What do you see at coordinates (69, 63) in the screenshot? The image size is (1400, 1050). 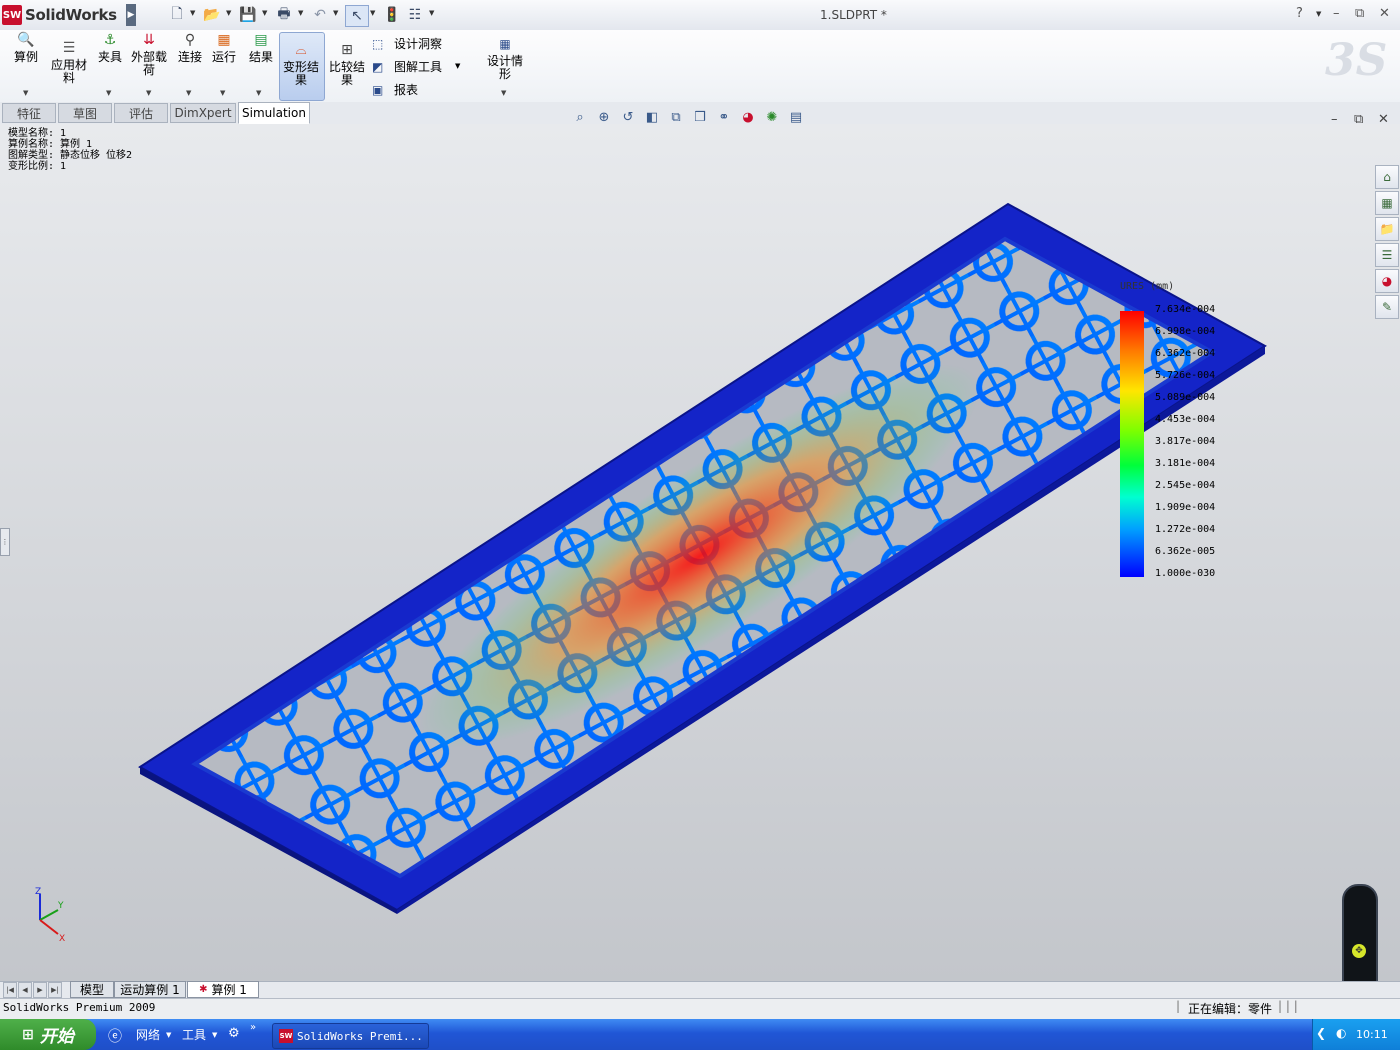 I see `apply-material-button: ☰ 应用材料` at bounding box center [69, 63].